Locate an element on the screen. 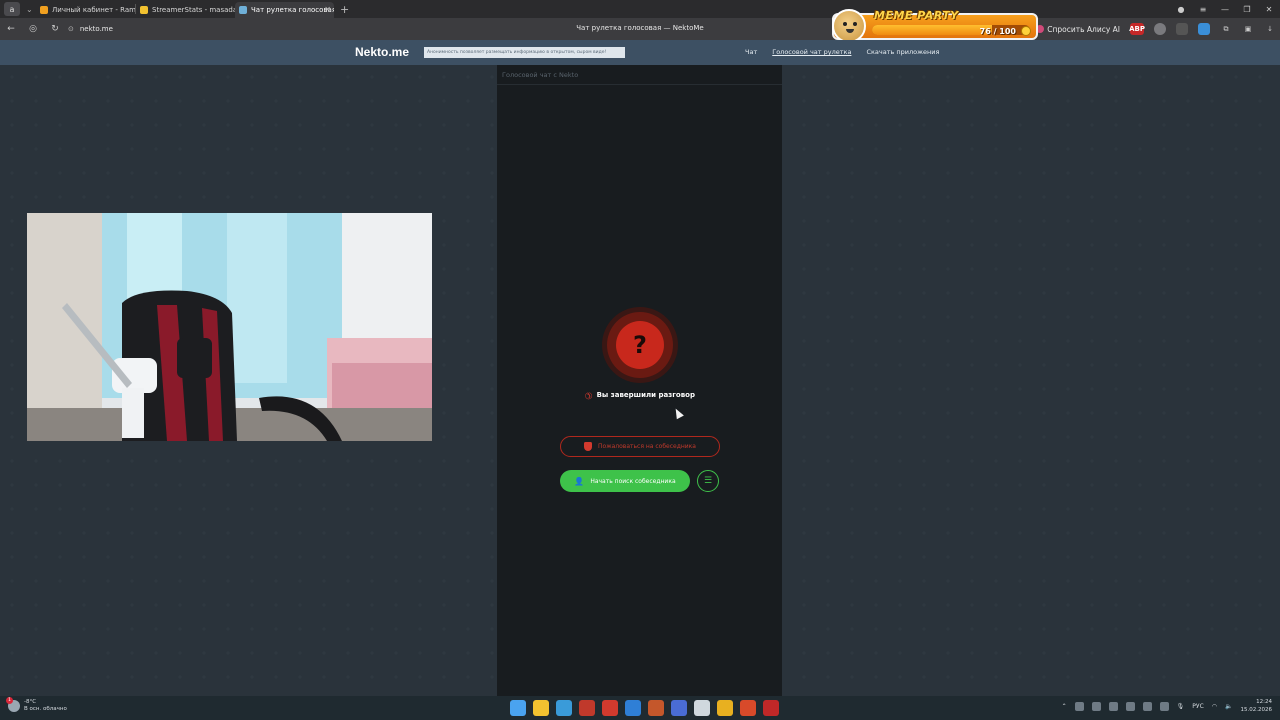 This screenshot has width=1280, height=720. question-mark-icon: ? is located at coordinates (640, 345).